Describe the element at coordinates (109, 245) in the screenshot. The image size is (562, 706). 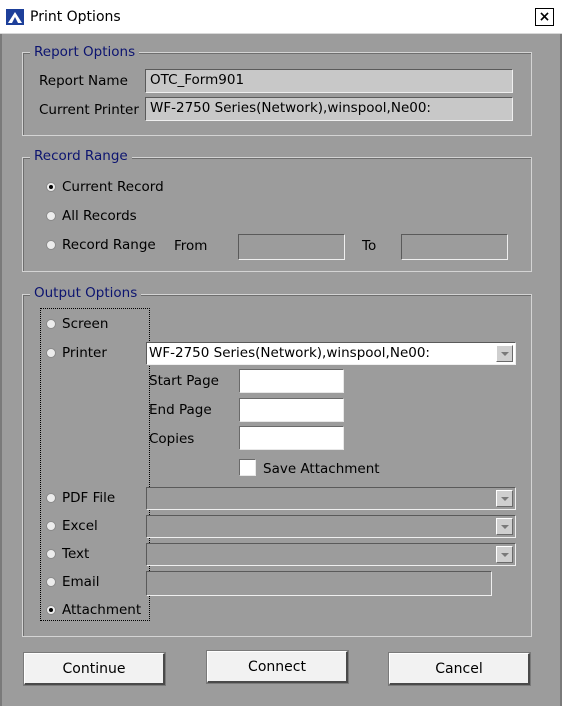
I see `record-range-label: Record Range` at that location.